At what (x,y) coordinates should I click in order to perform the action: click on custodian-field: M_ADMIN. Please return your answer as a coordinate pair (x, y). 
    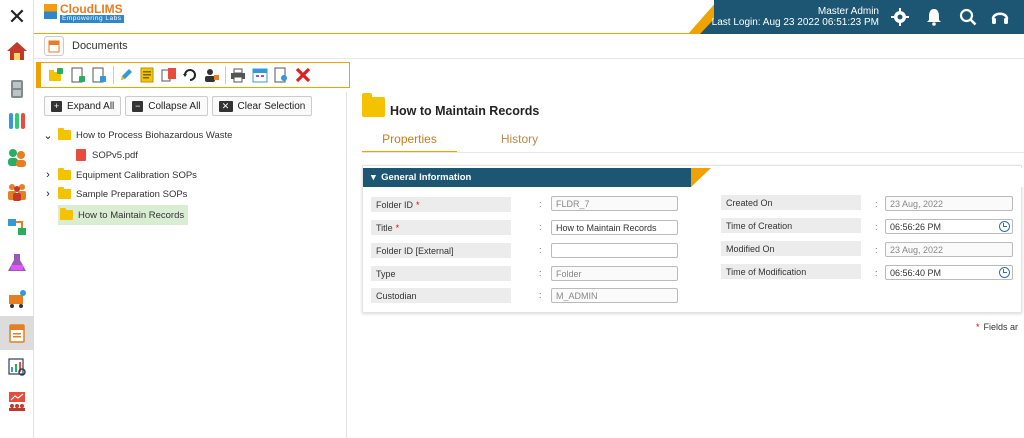
    Looking at the image, I should click on (614, 295).